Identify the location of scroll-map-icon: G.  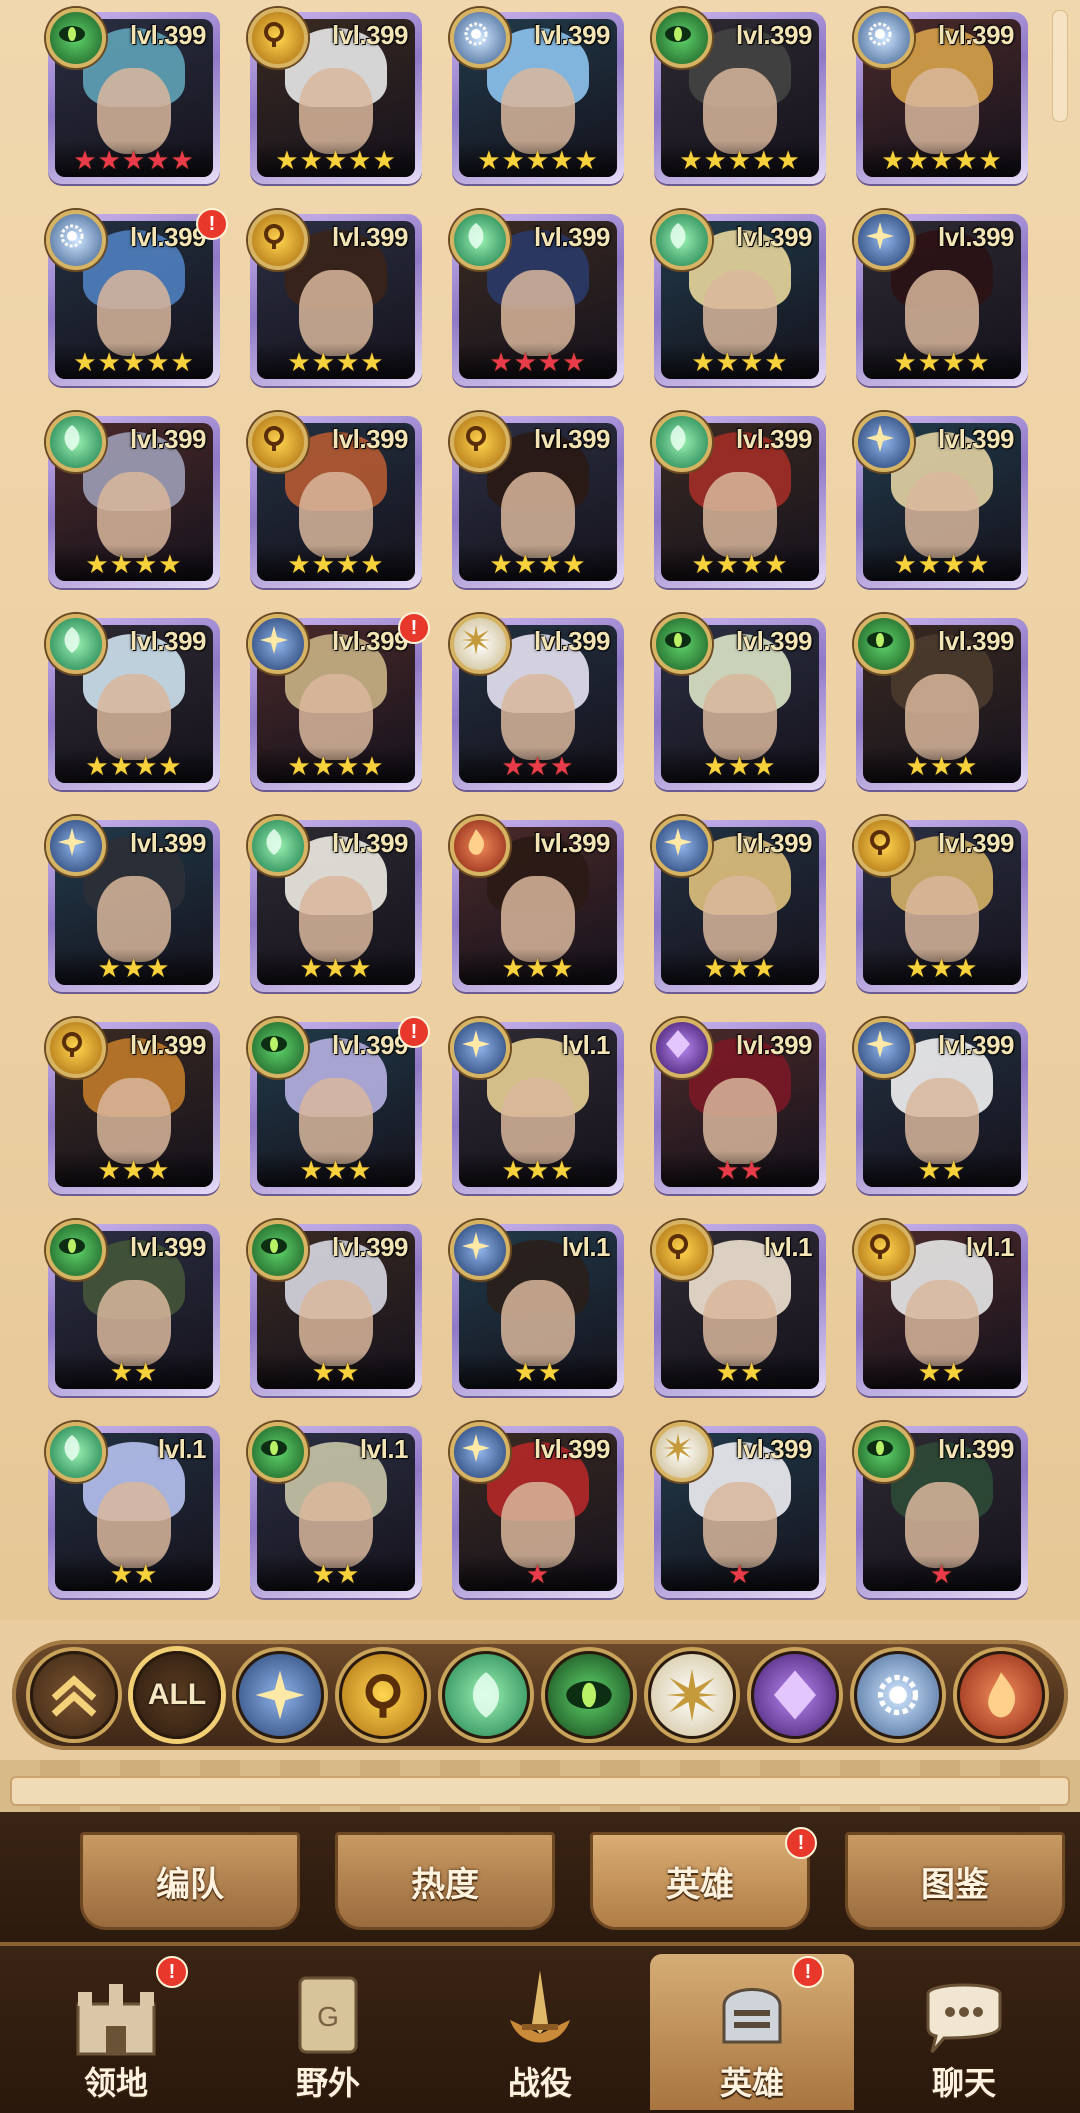
(328, 2014).